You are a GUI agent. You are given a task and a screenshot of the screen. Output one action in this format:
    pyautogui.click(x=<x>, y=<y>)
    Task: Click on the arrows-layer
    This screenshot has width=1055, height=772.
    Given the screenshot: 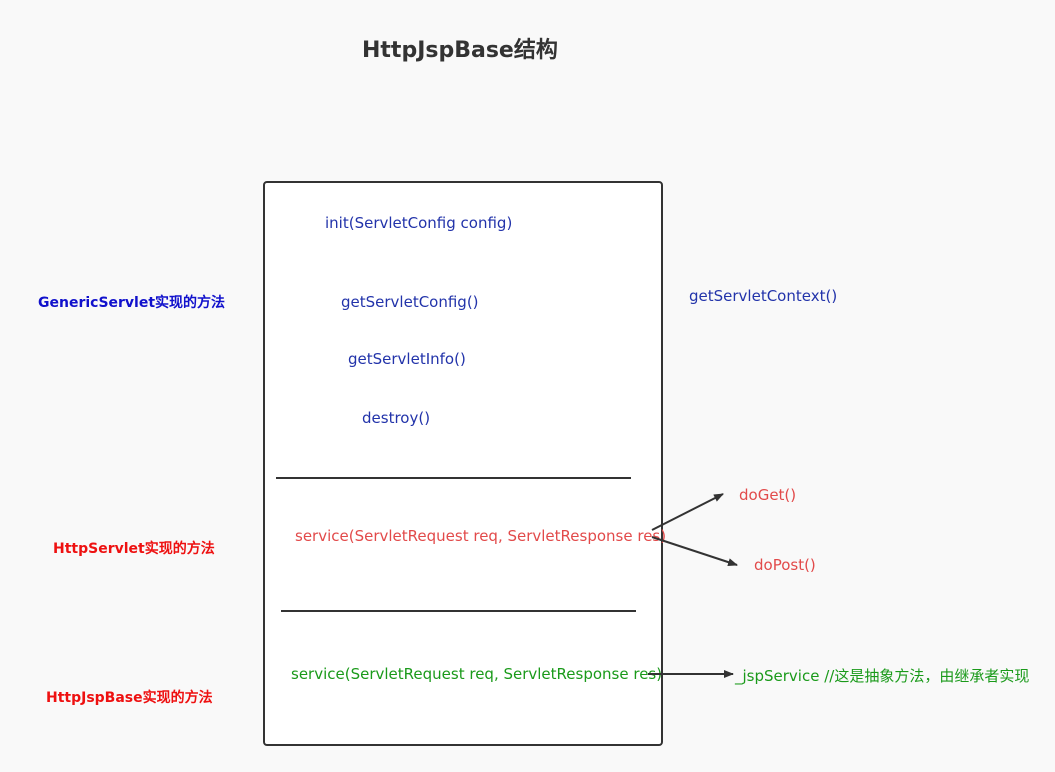 What is the action you would take?
    pyautogui.click(x=693, y=585)
    